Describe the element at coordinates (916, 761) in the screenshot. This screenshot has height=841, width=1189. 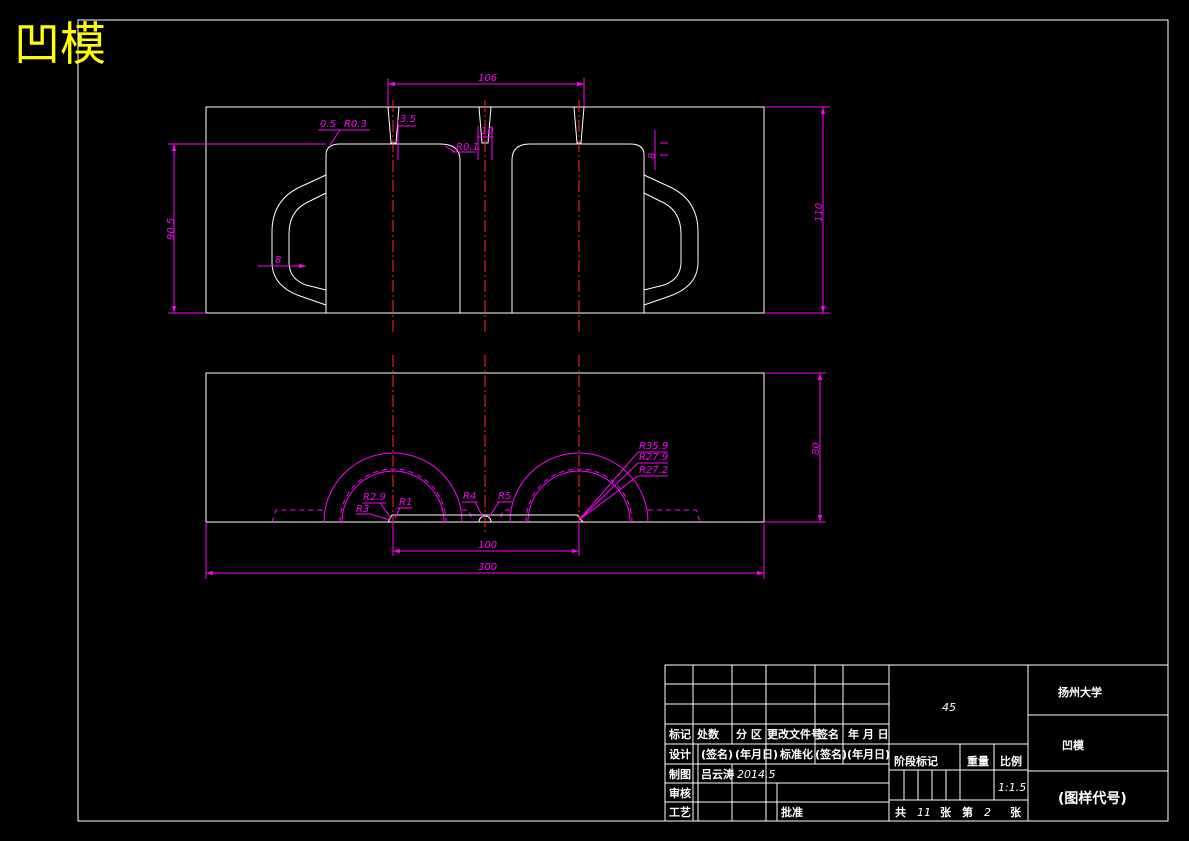
I see `tb-stage: 阶段标记` at that location.